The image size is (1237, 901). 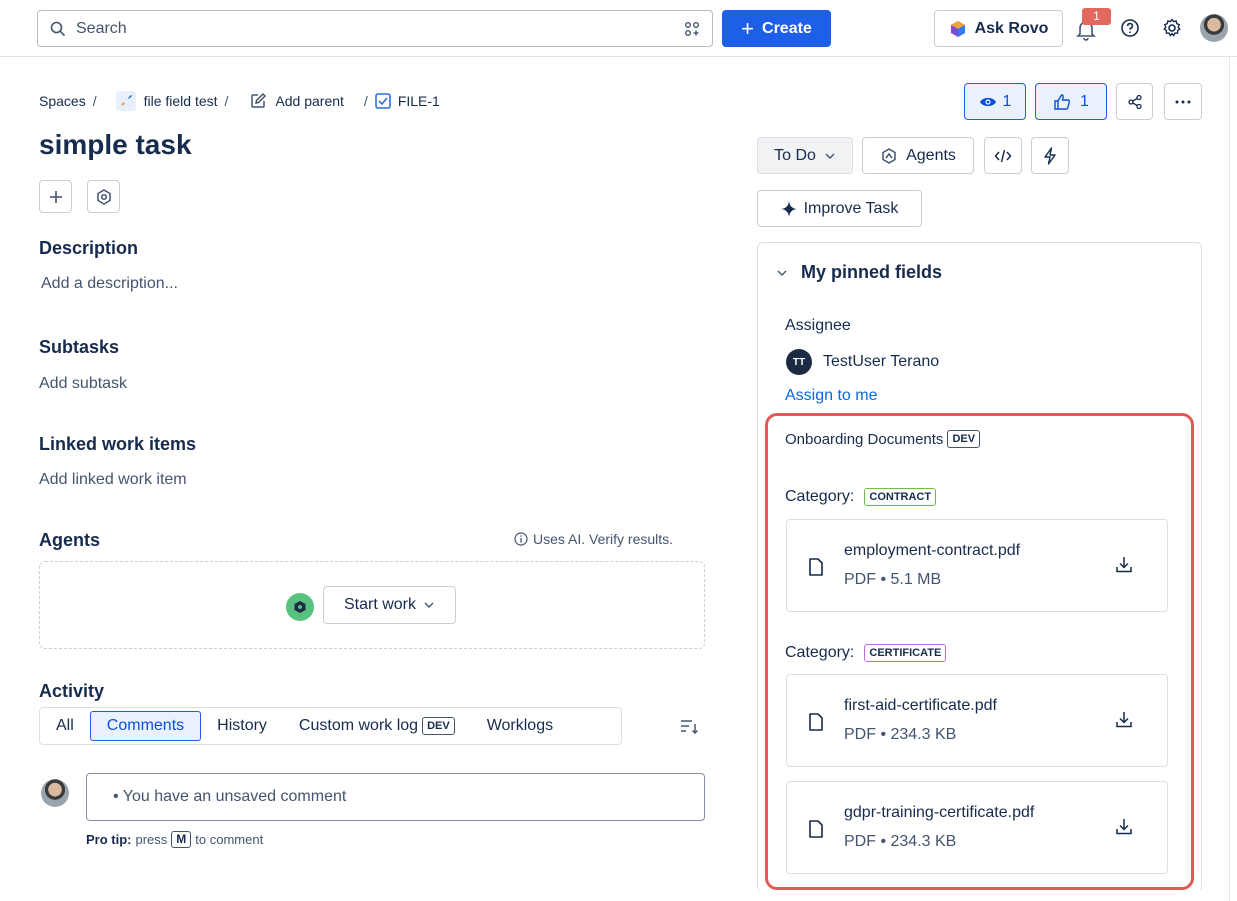 I want to click on commenter-avatar, so click(x=55, y=793).